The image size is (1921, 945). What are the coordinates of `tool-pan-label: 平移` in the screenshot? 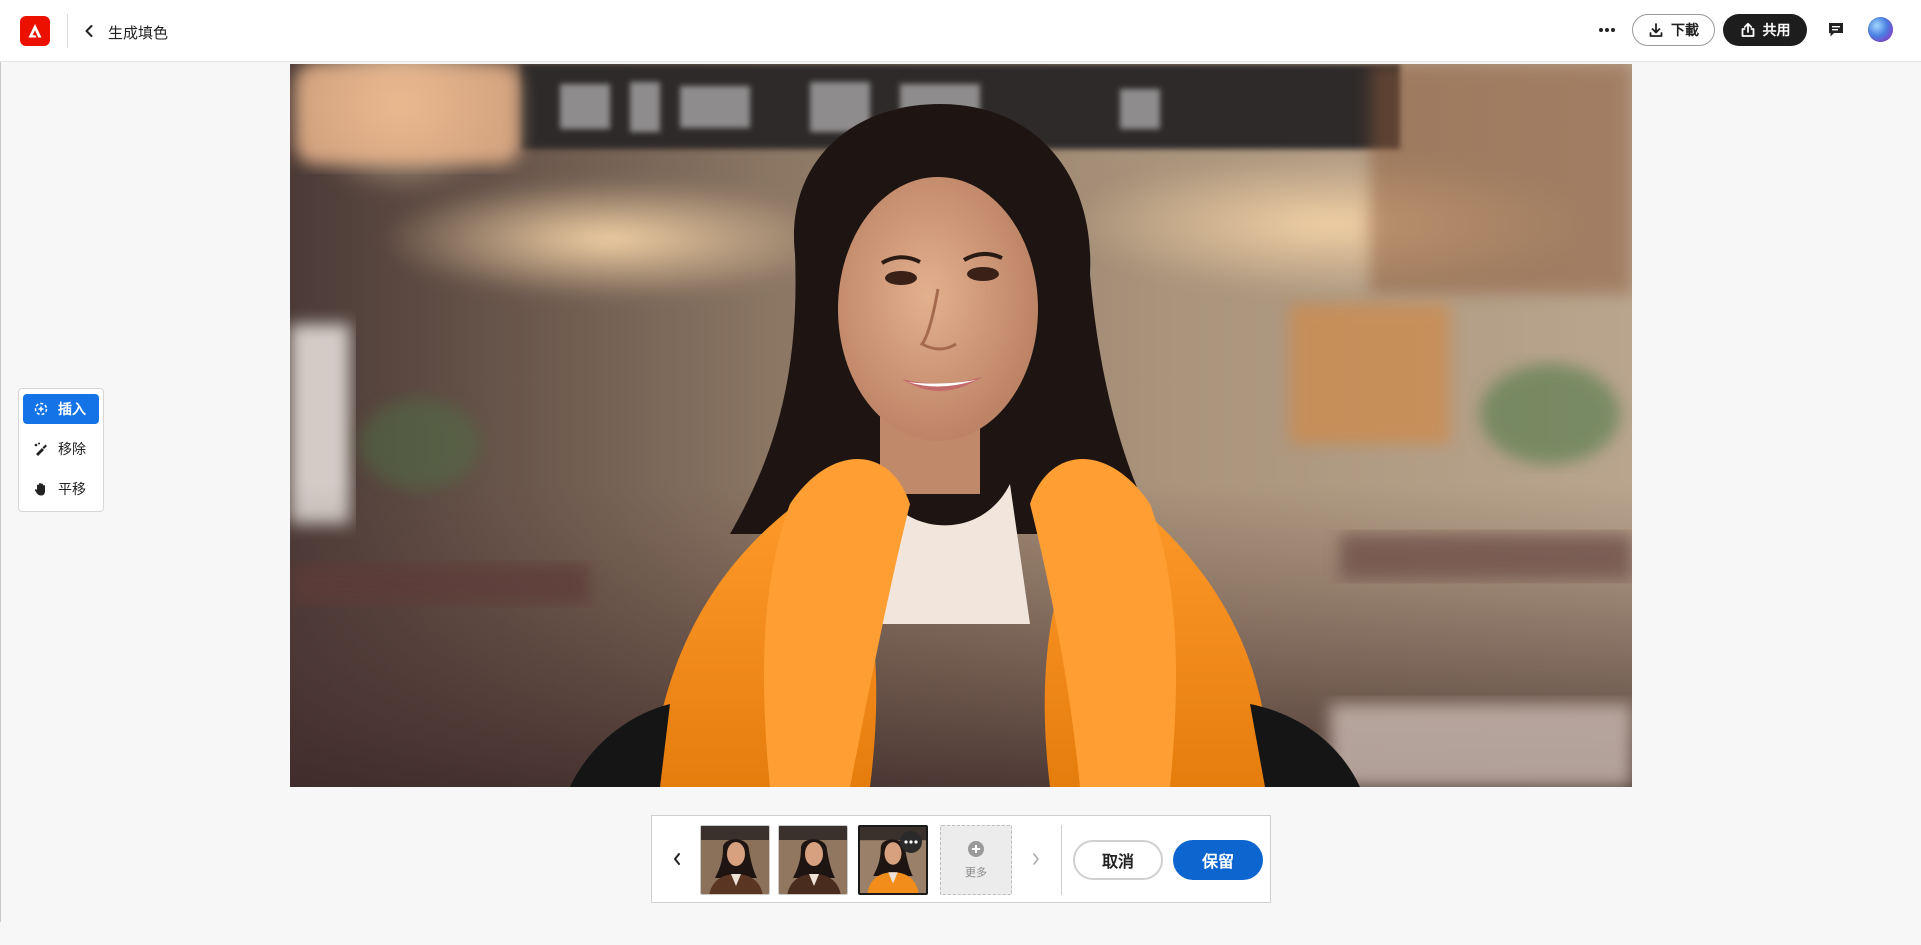 It's located at (72, 489).